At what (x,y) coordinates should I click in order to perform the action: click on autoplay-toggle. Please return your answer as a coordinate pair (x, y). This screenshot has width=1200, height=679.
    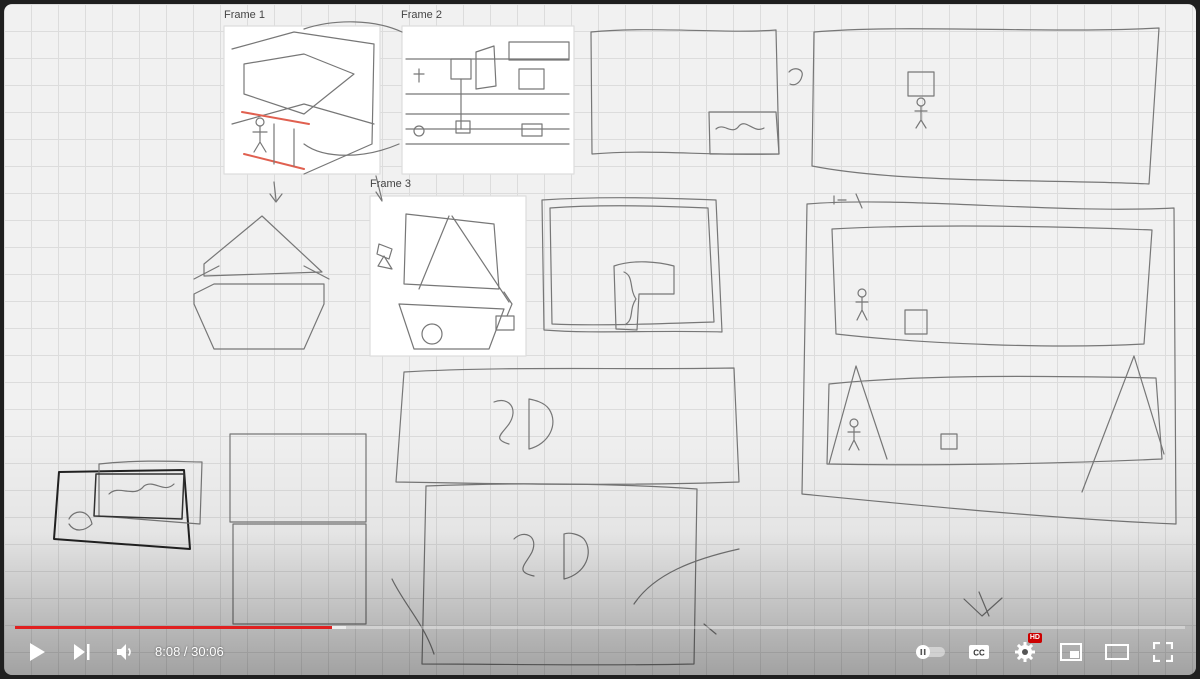
    Looking at the image, I should click on (930, 652).